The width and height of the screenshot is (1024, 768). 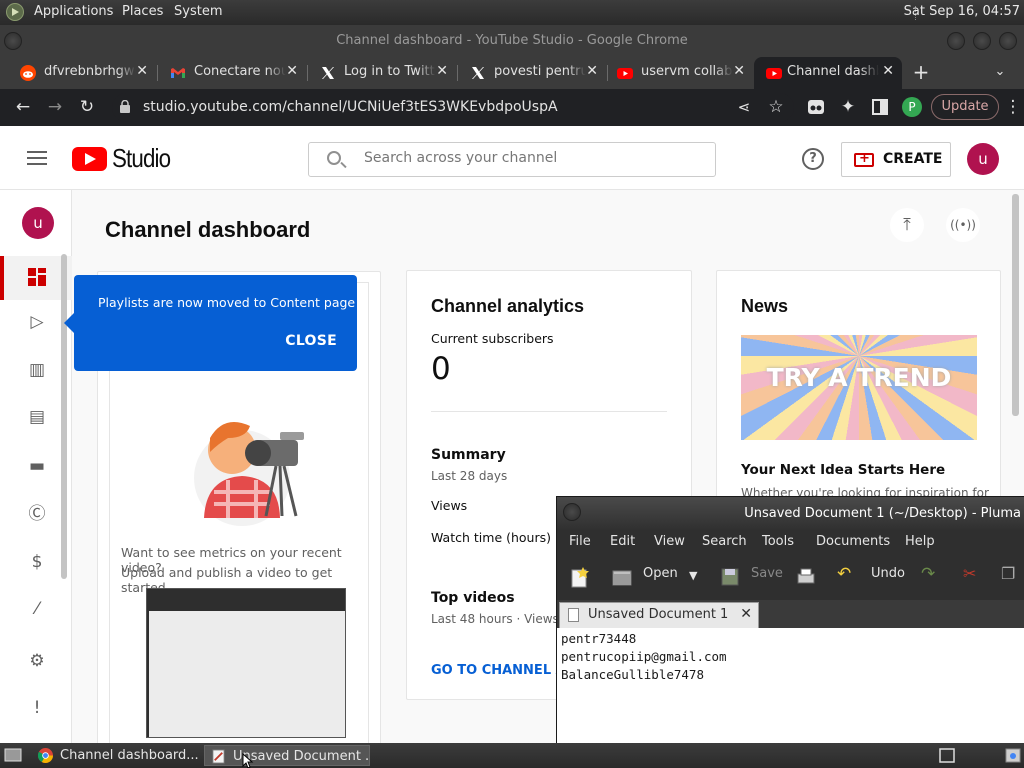 I want to click on channel-avatar: u, so click(x=38, y=223).